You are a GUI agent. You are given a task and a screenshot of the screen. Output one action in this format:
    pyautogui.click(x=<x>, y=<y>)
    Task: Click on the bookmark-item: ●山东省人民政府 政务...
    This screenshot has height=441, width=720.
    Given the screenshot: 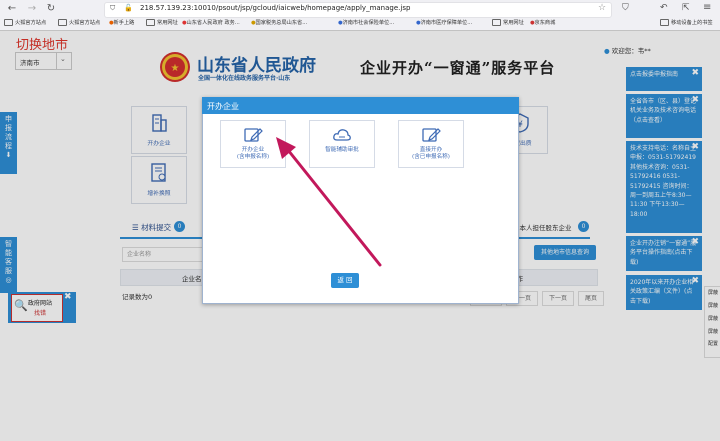 What is the action you would take?
    pyautogui.click(x=211, y=23)
    